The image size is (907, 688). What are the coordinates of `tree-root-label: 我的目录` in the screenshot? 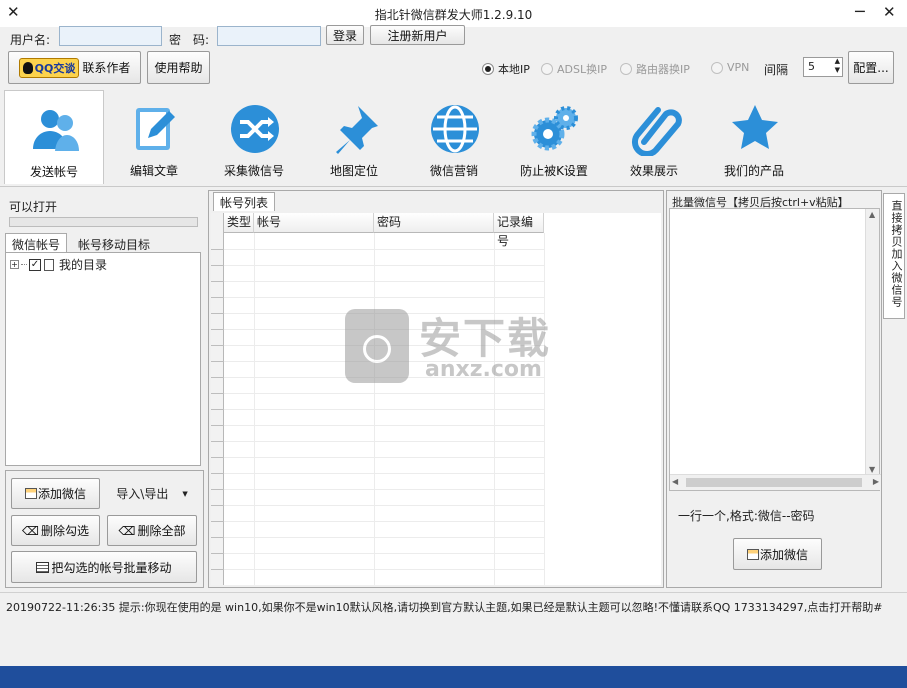 It's located at (83, 265).